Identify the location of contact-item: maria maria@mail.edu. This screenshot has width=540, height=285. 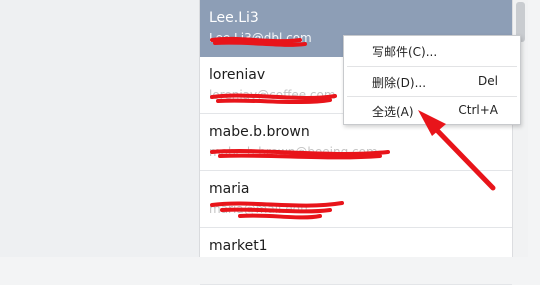
(356, 199).